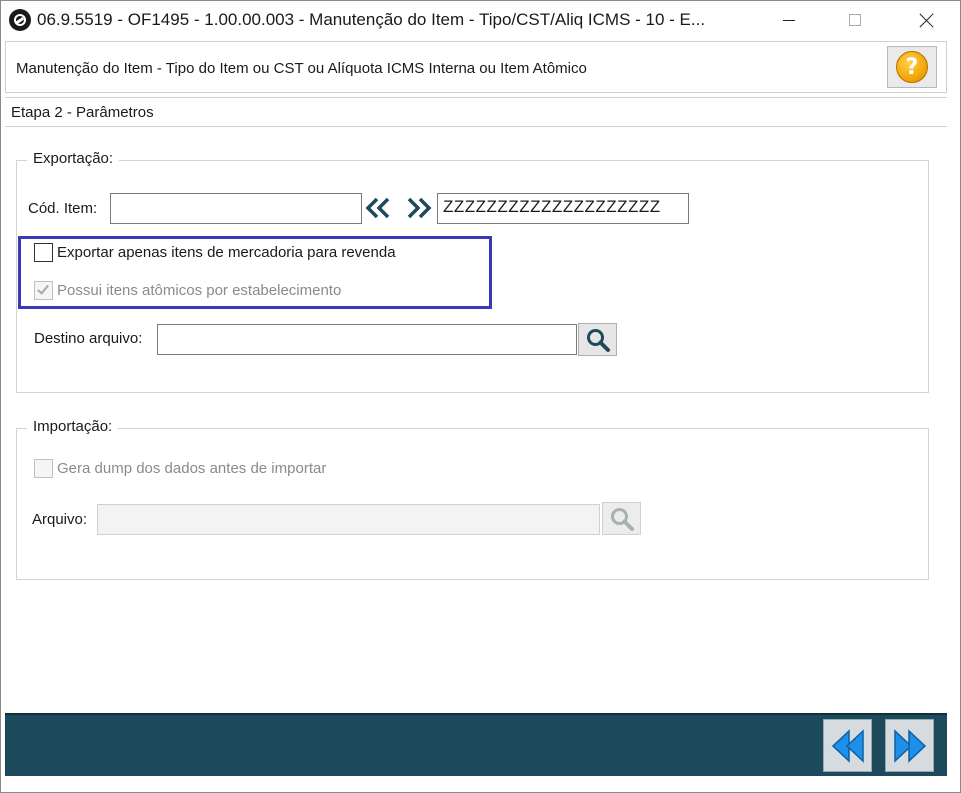  I want to click on next-step-icon, so click(909, 745).